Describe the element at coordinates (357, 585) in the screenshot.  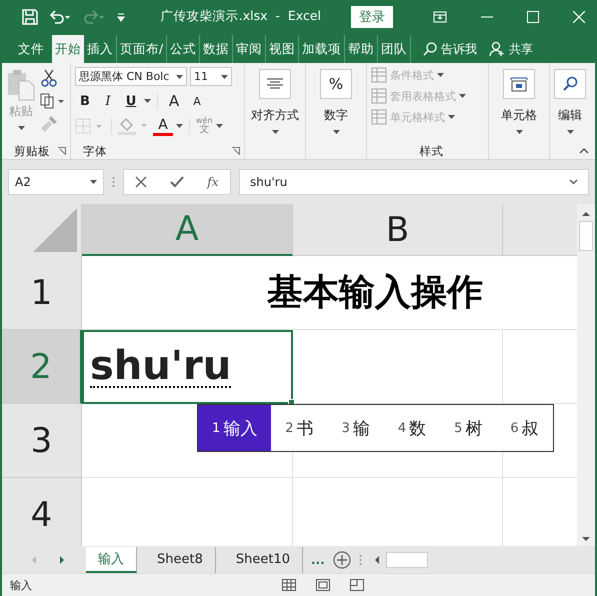
I see `page-break-icon` at that location.